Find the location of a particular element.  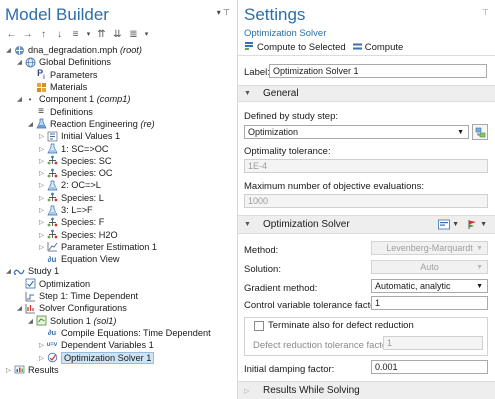

tree-node: ▷ Species: H2O is located at coordinates (120, 234).